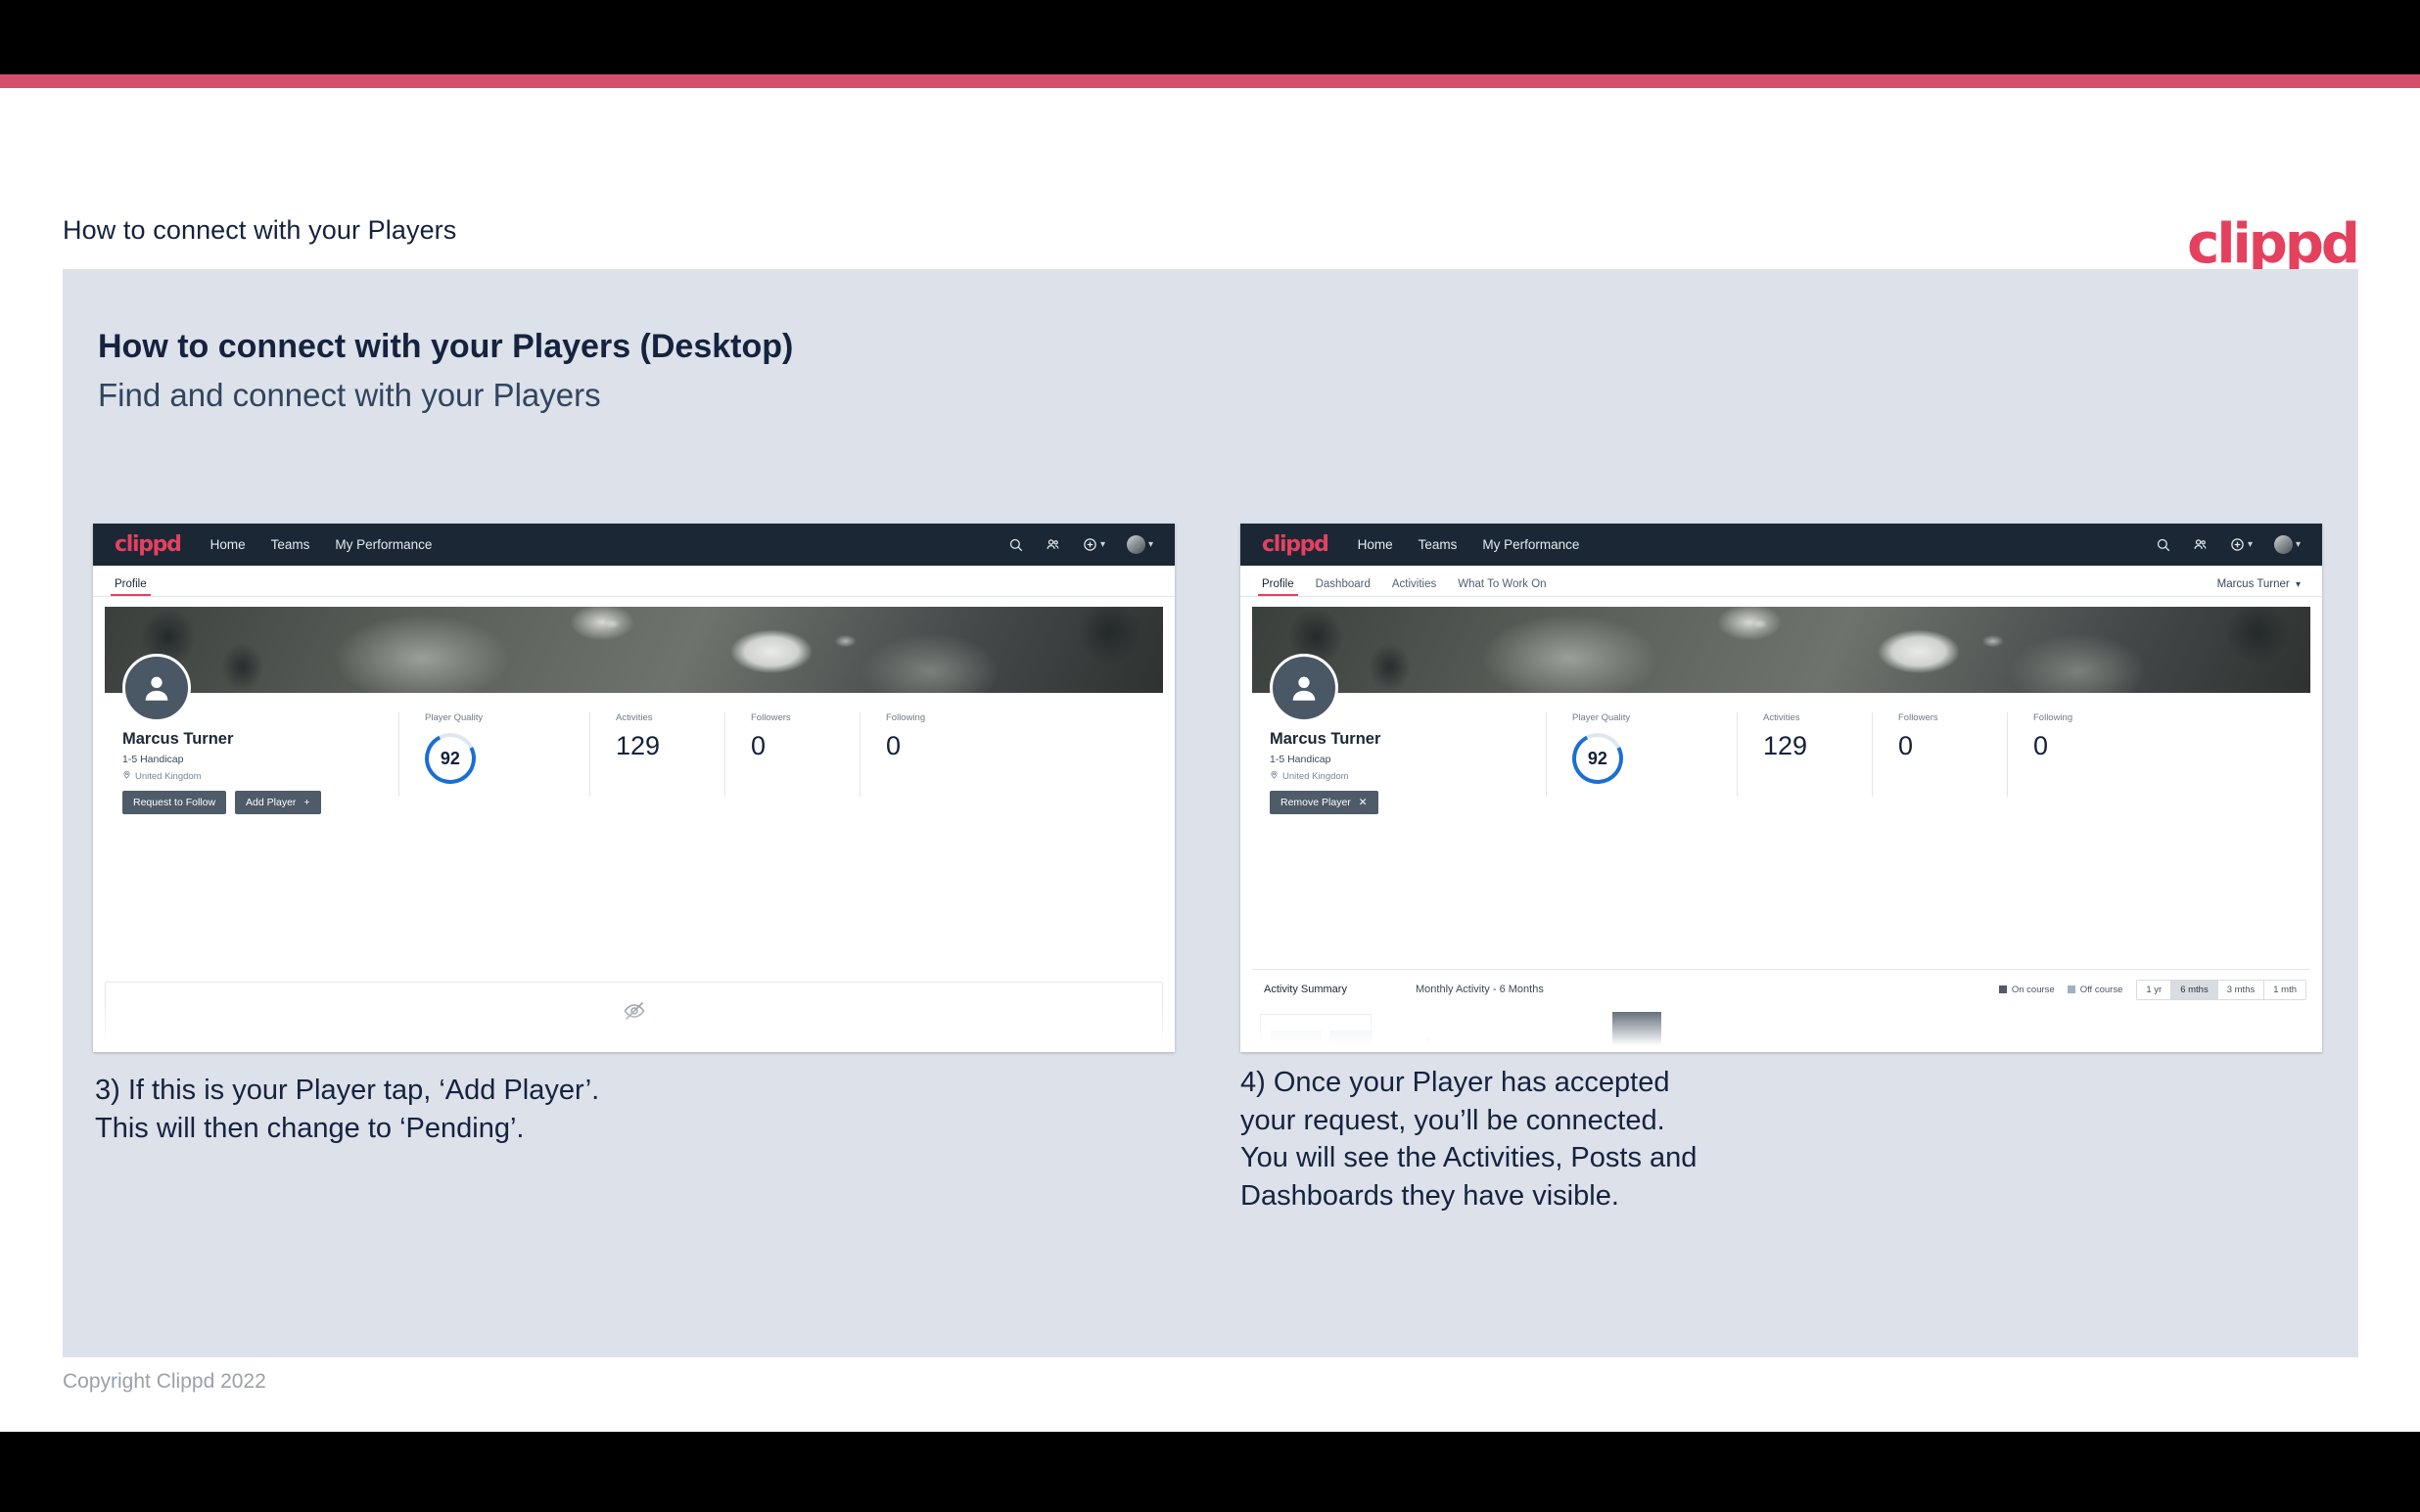 The height and width of the screenshot is (1512, 2420). What do you see at coordinates (906, 717) in the screenshot?
I see `stat-label: Following` at bounding box center [906, 717].